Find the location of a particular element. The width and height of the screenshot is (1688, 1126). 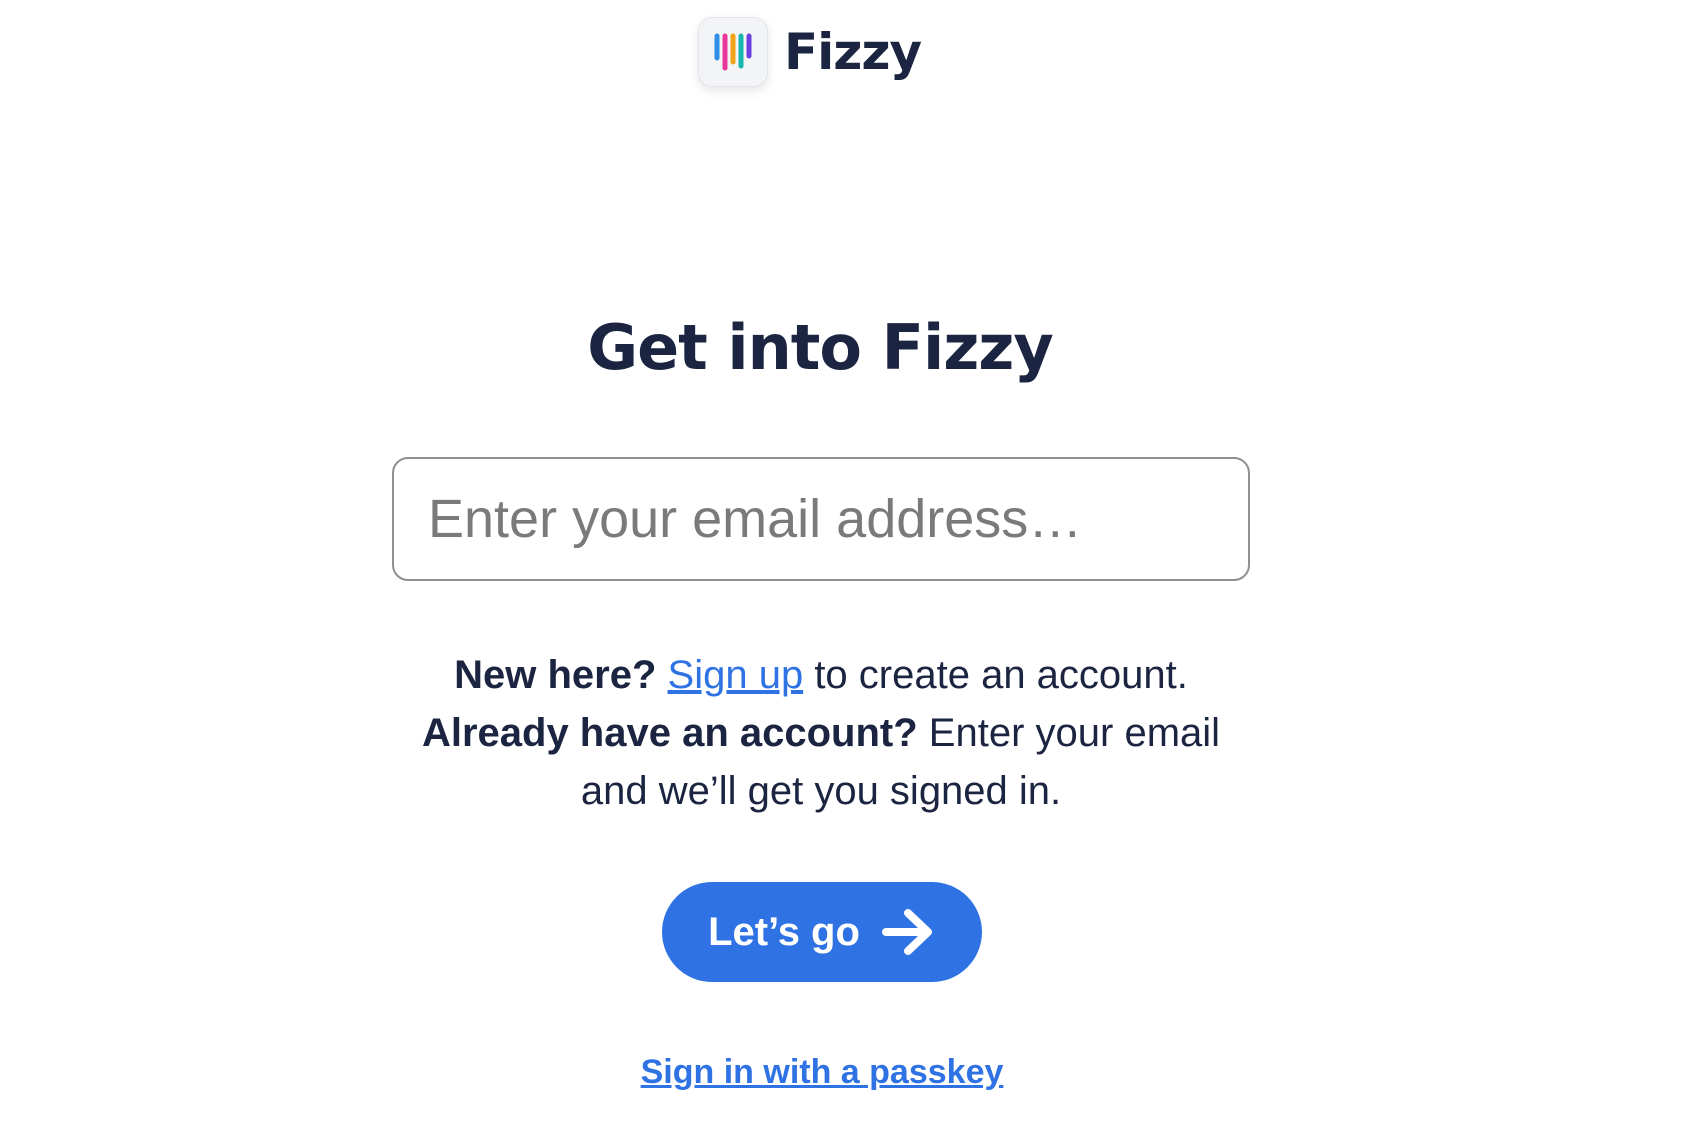

sign-up-link: Sign up is located at coordinates (736, 675).